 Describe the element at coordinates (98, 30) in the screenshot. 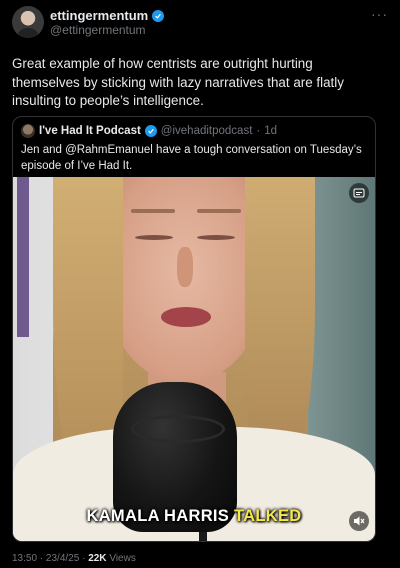

I see `author-handle: @ettingermentum` at that location.